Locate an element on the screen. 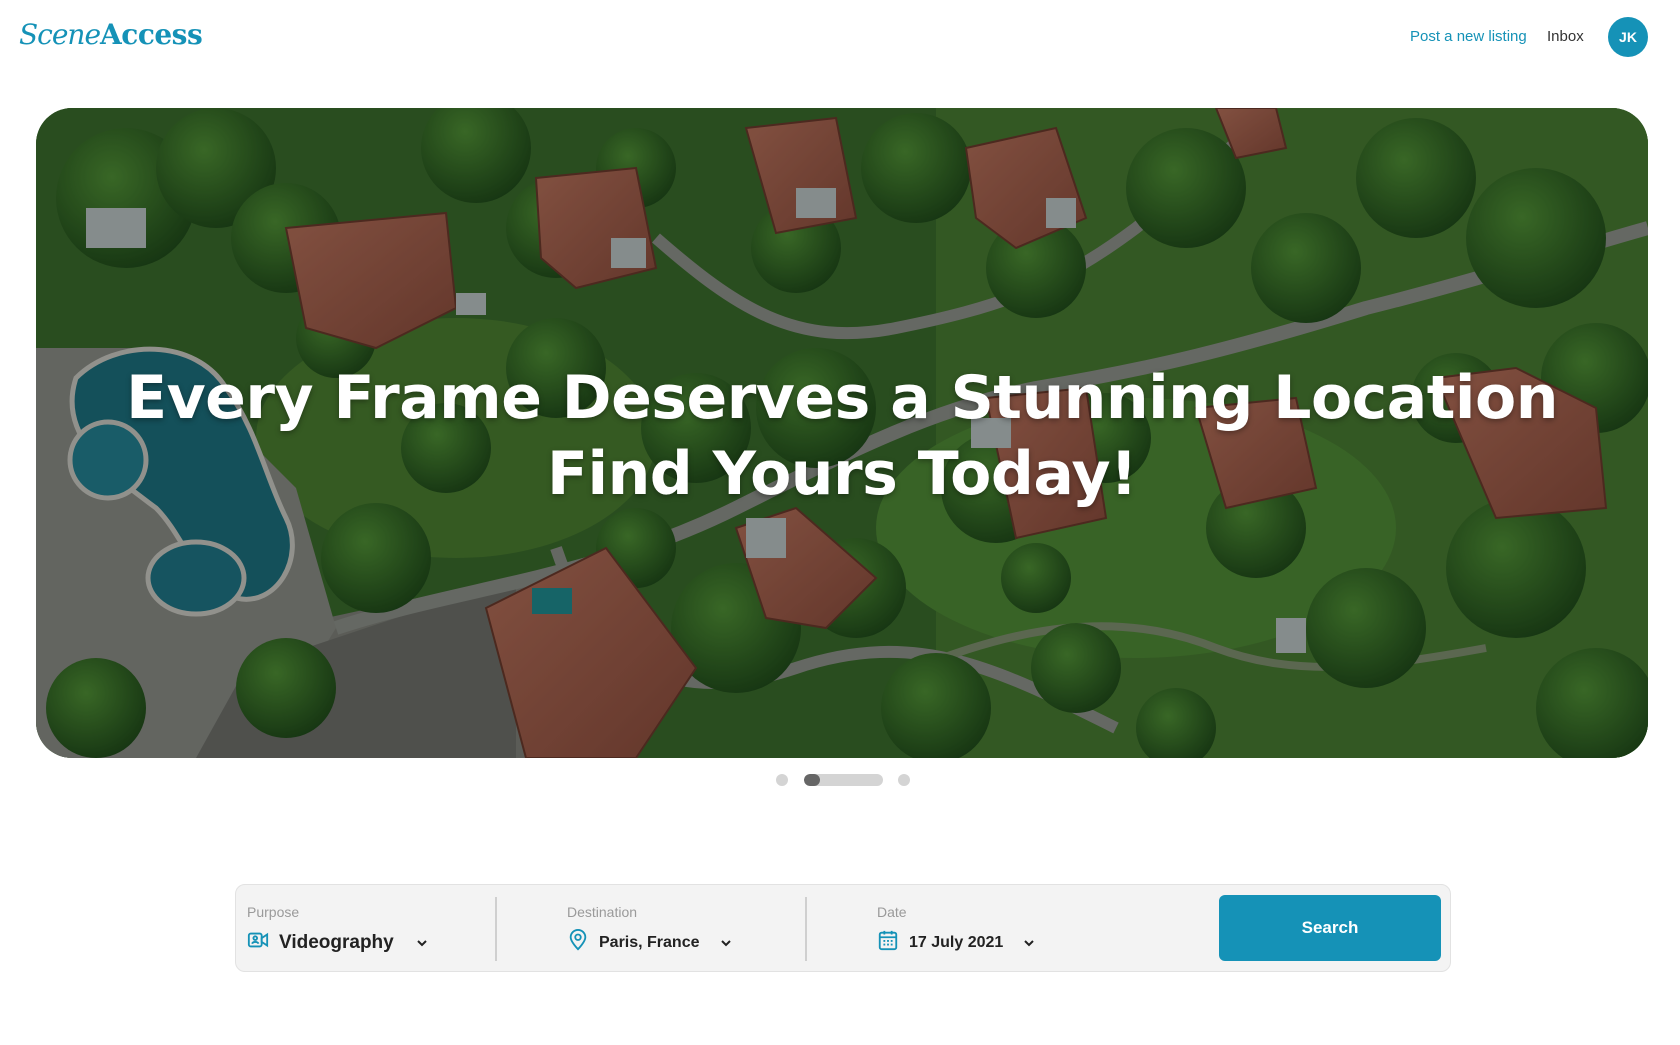  date-label: Date is located at coordinates (892, 912).